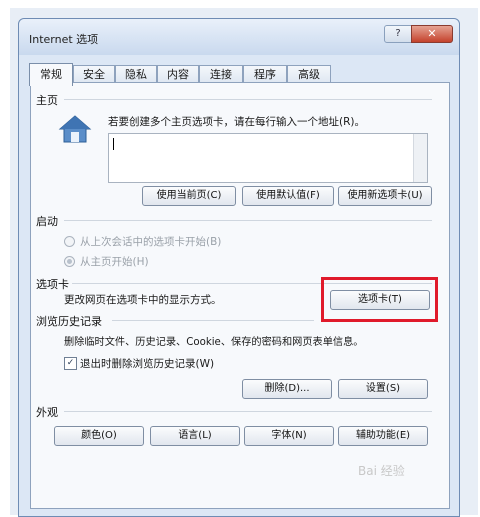 The width and height of the screenshot is (480, 517). What do you see at coordinates (432, 34) in the screenshot?
I see `close-button: ✕` at bounding box center [432, 34].